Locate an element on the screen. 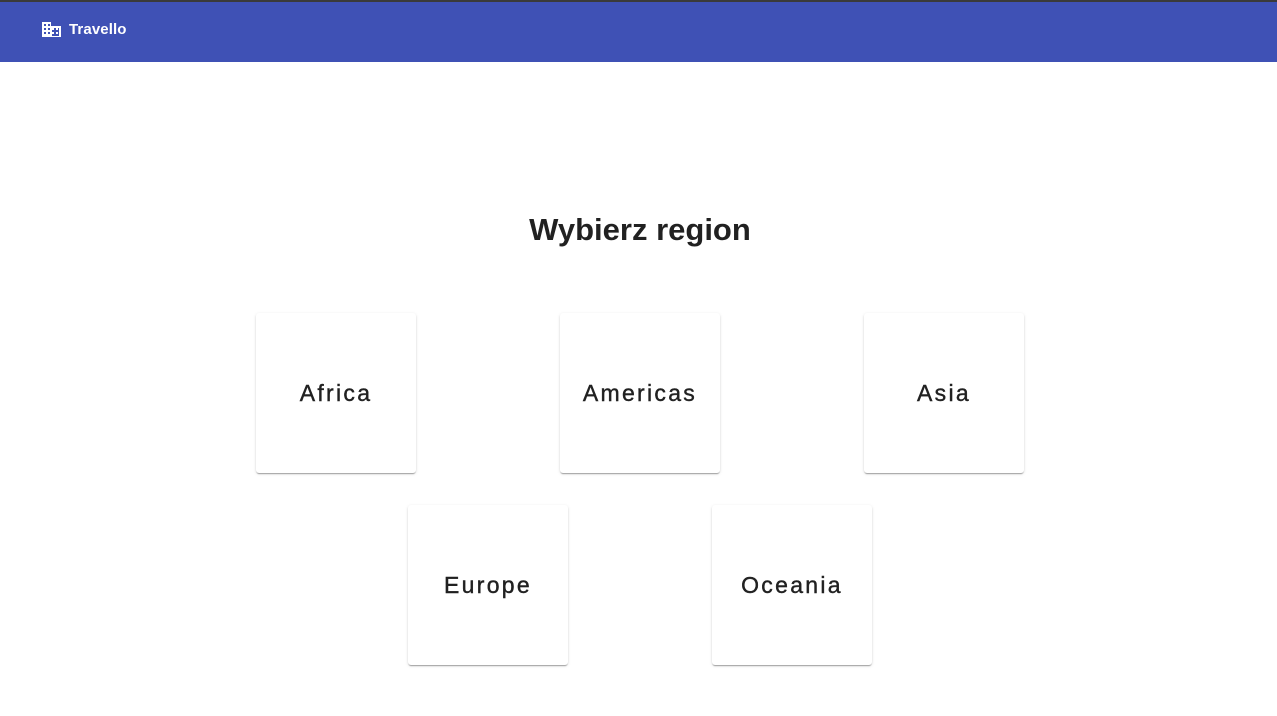  region-card-label: Africa is located at coordinates (336, 392).